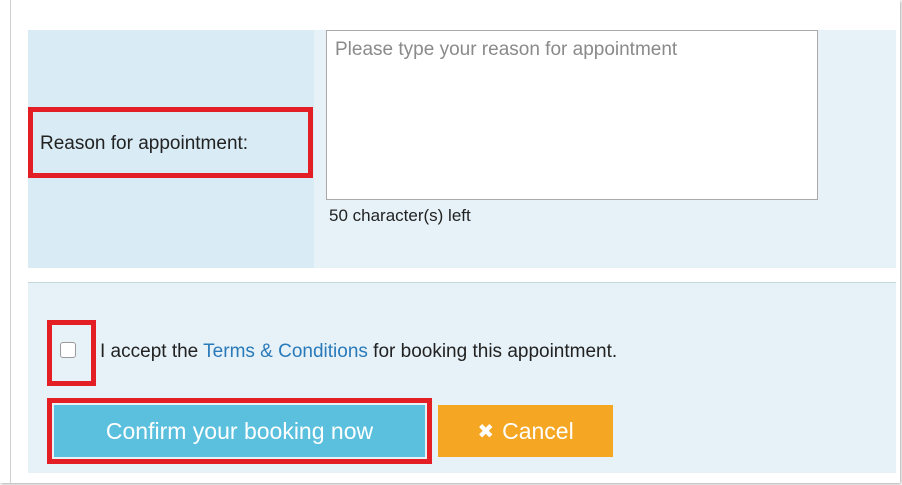 The image size is (902, 485). What do you see at coordinates (486, 431) in the screenshot?
I see `close-icon: ✖` at bounding box center [486, 431].